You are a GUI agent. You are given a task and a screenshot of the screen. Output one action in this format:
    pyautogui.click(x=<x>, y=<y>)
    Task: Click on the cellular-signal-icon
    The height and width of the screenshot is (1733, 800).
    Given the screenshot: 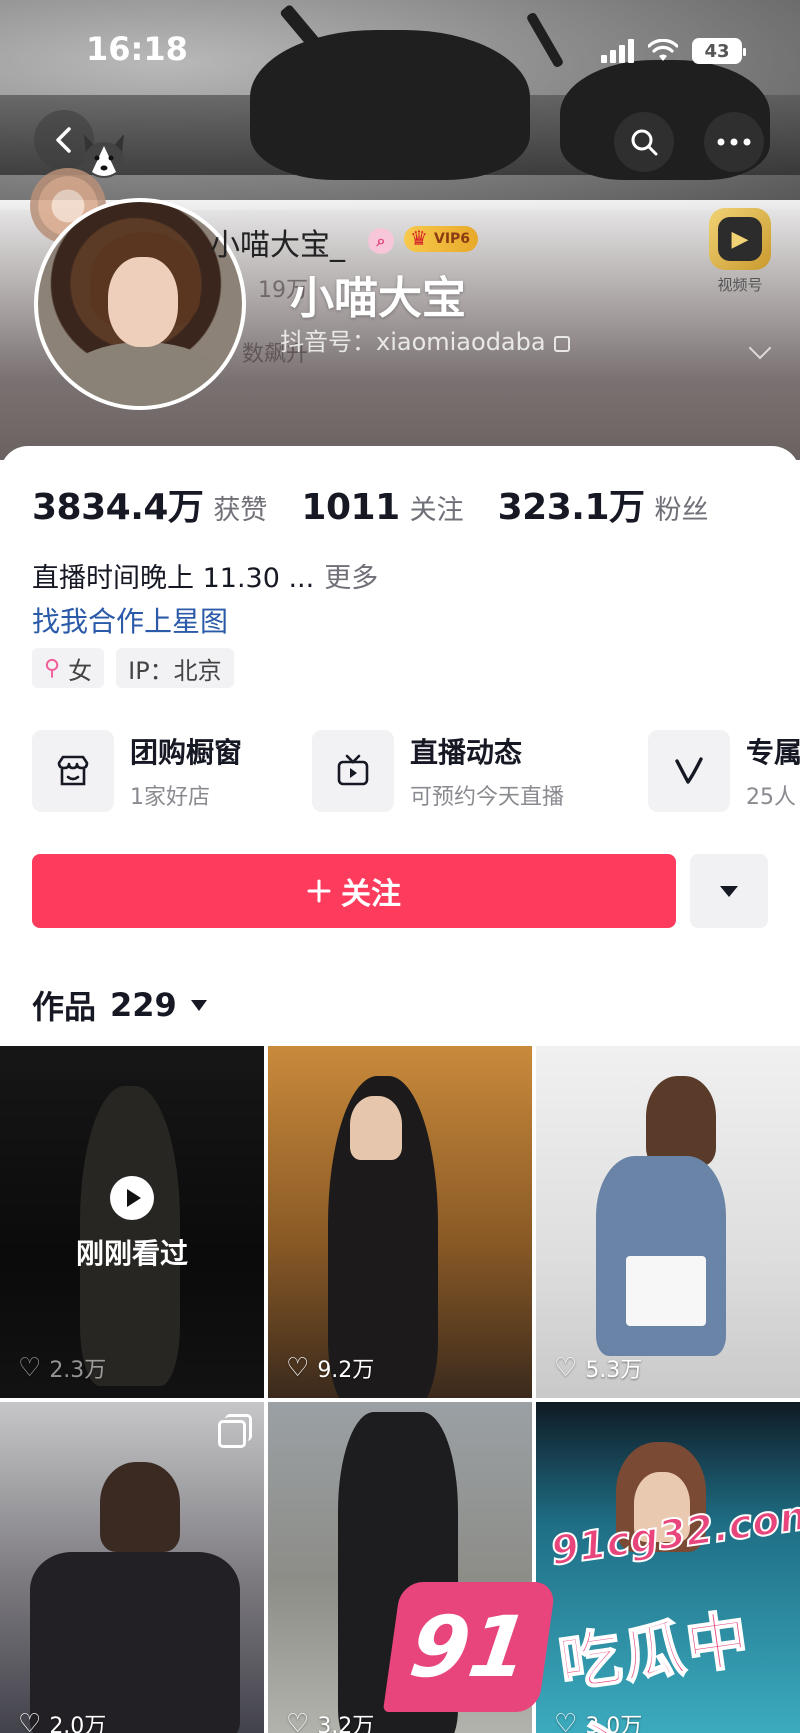 What is the action you would take?
    pyautogui.click(x=617, y=51)
    